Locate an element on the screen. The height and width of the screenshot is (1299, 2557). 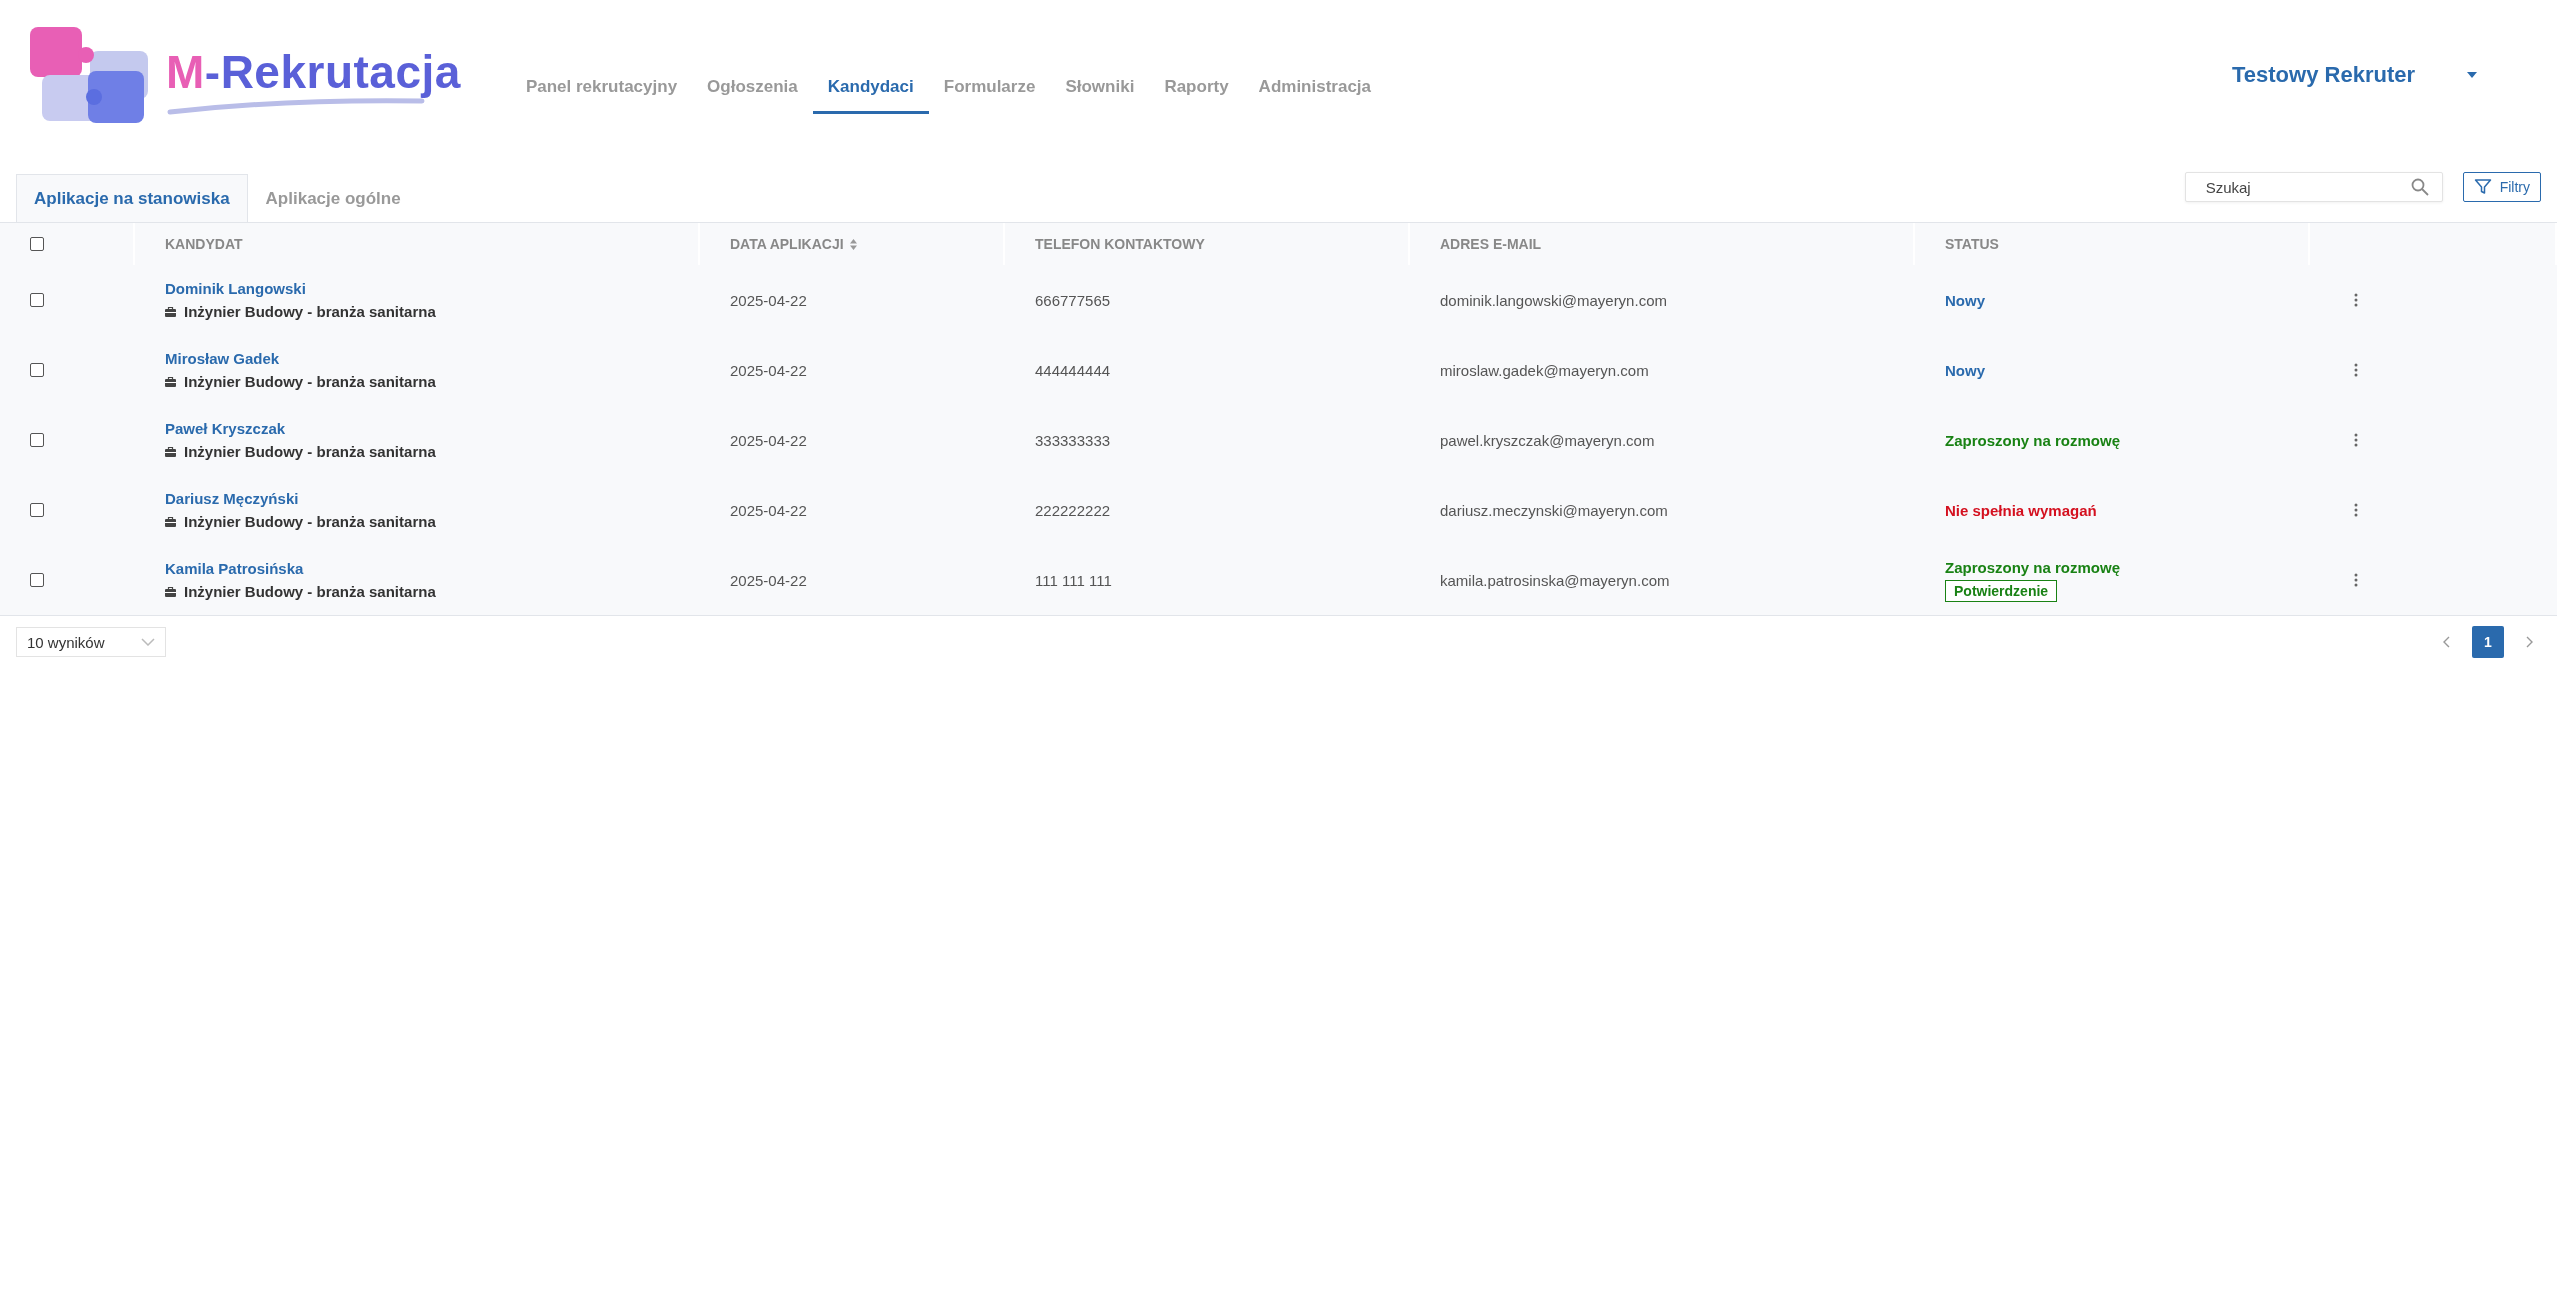
page-size-select: 10 wyników is located at coordinates (91, 642).